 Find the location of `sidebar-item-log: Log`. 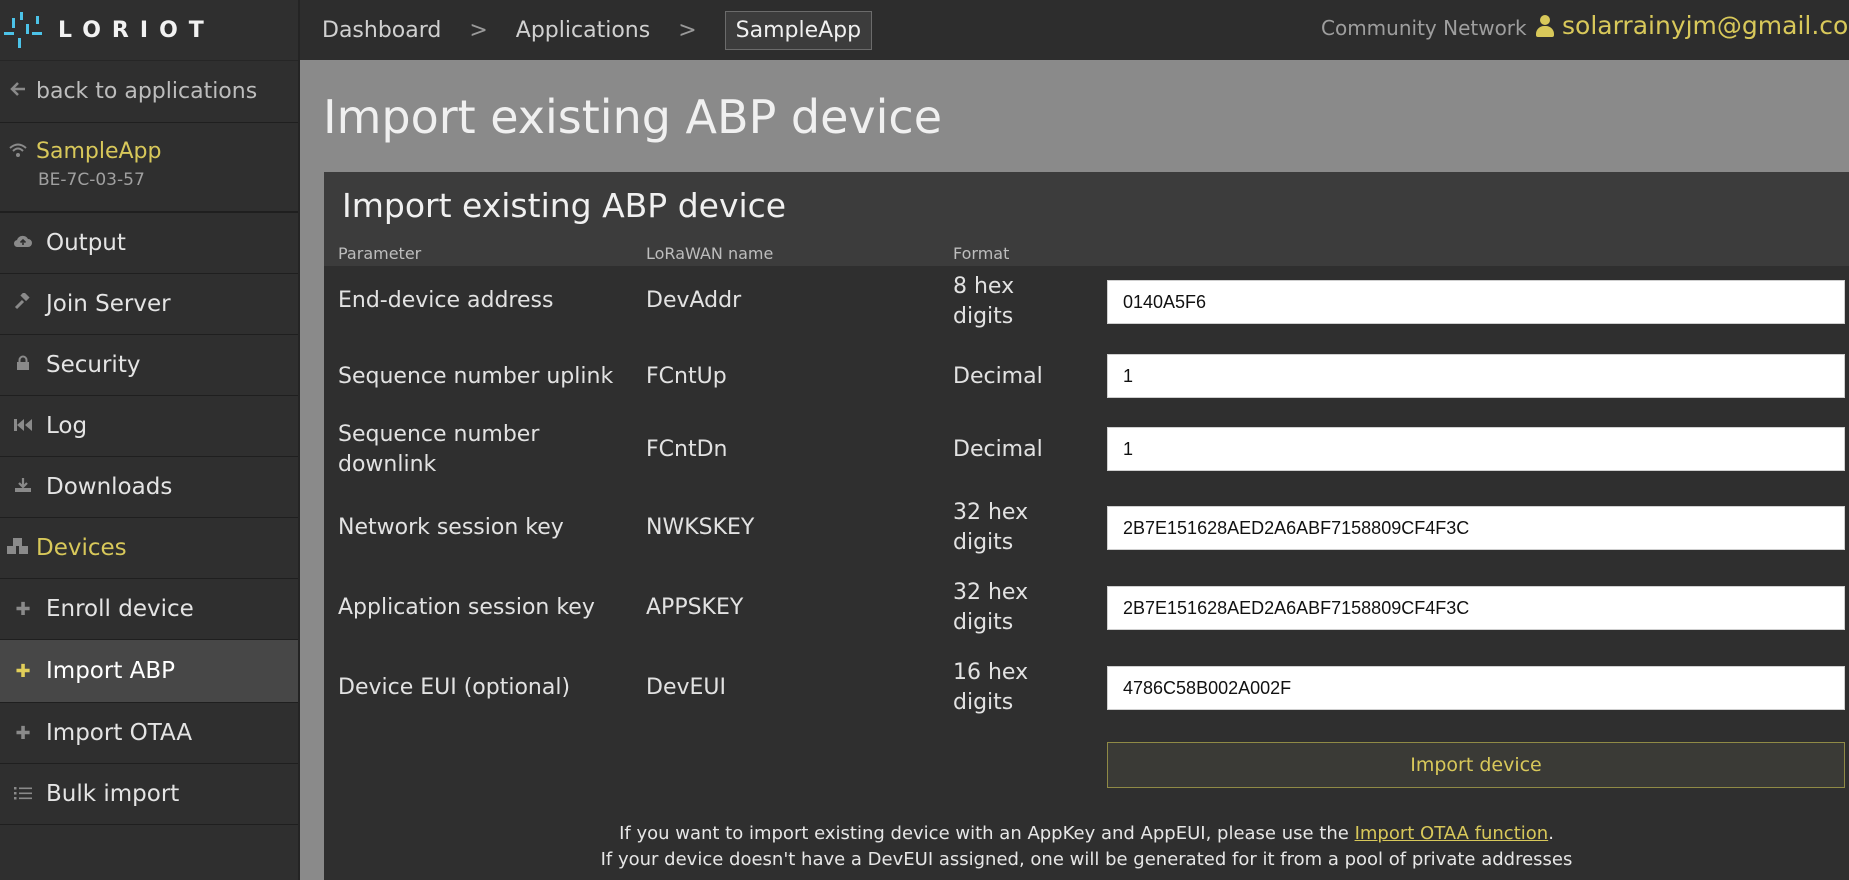

sidebar-item-log: Log is located at coordinates (149, 426).